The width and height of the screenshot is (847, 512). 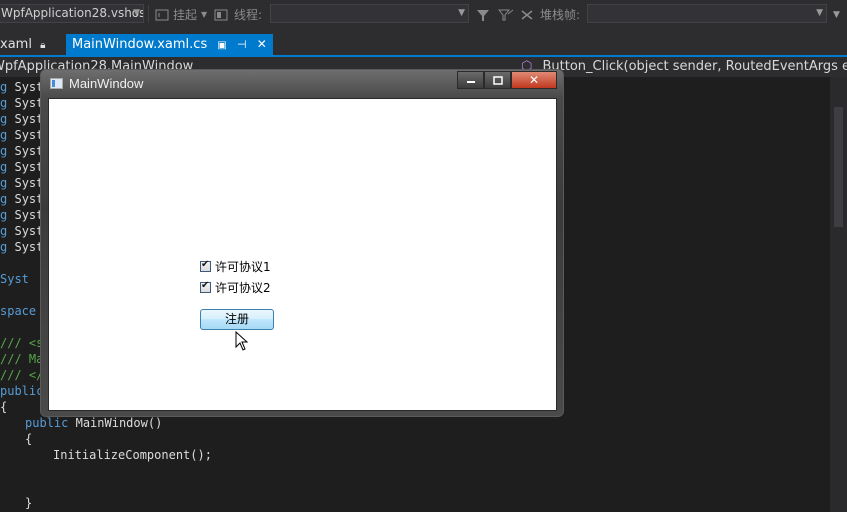 What do you see at coordinates (132, 455) in the screenshot?
I see `code-line: InitializeComponent();` at bounding box center [132, 455].